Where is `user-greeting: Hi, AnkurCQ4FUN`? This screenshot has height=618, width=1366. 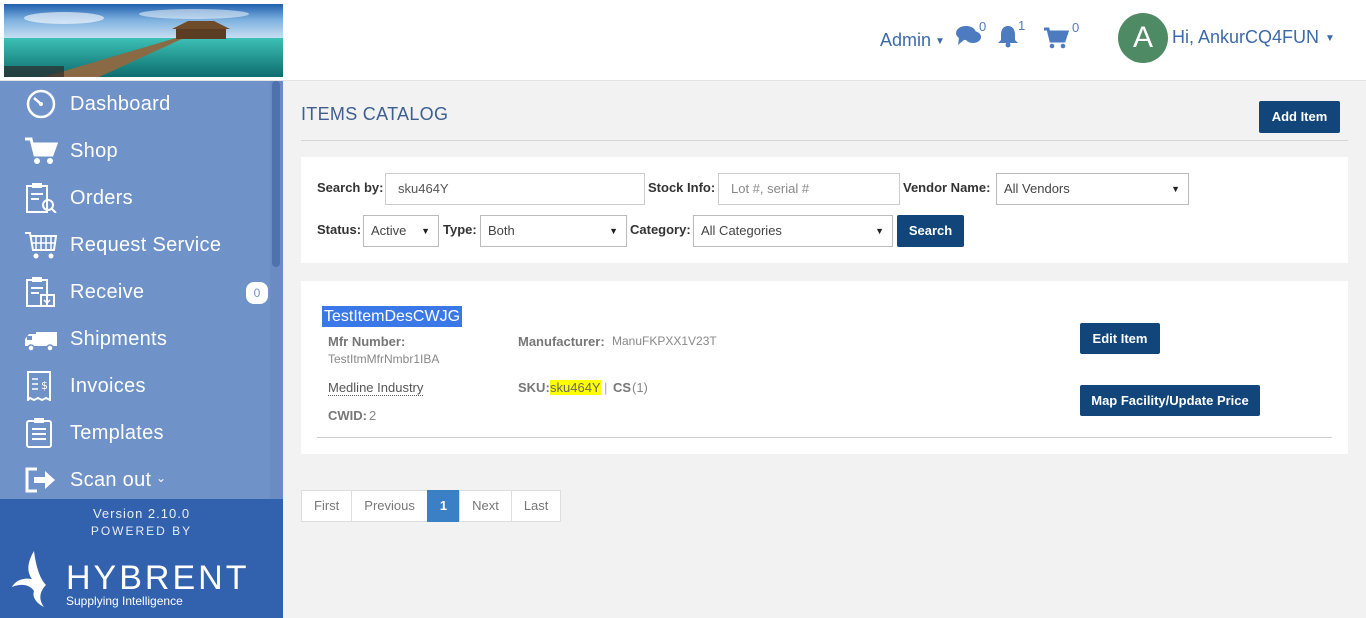 user-greeting: Hi, AnkurCQ4FUN is located at coordinates (1246, 37).